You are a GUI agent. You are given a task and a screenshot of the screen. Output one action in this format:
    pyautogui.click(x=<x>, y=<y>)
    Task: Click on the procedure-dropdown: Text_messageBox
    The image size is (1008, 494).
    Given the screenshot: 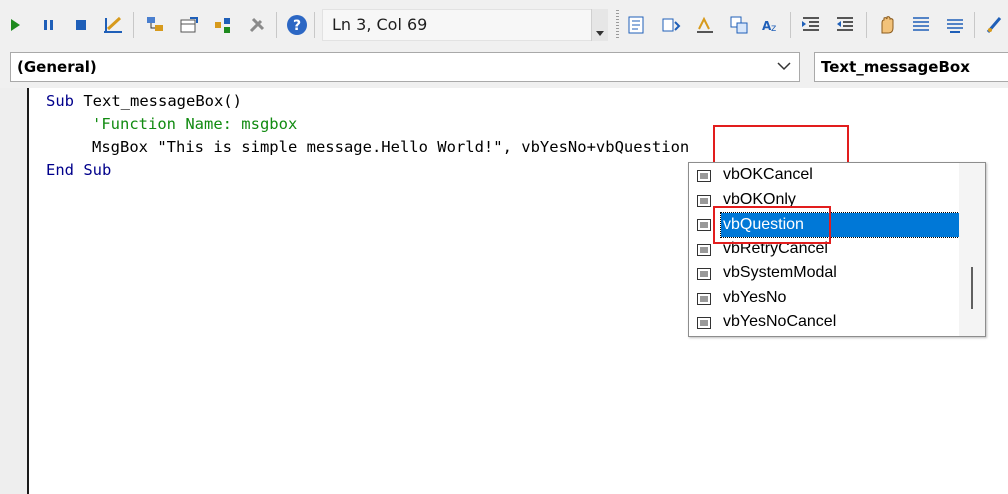 What is the action you would take?
    pyautogui.click(x=911, y=67)
    